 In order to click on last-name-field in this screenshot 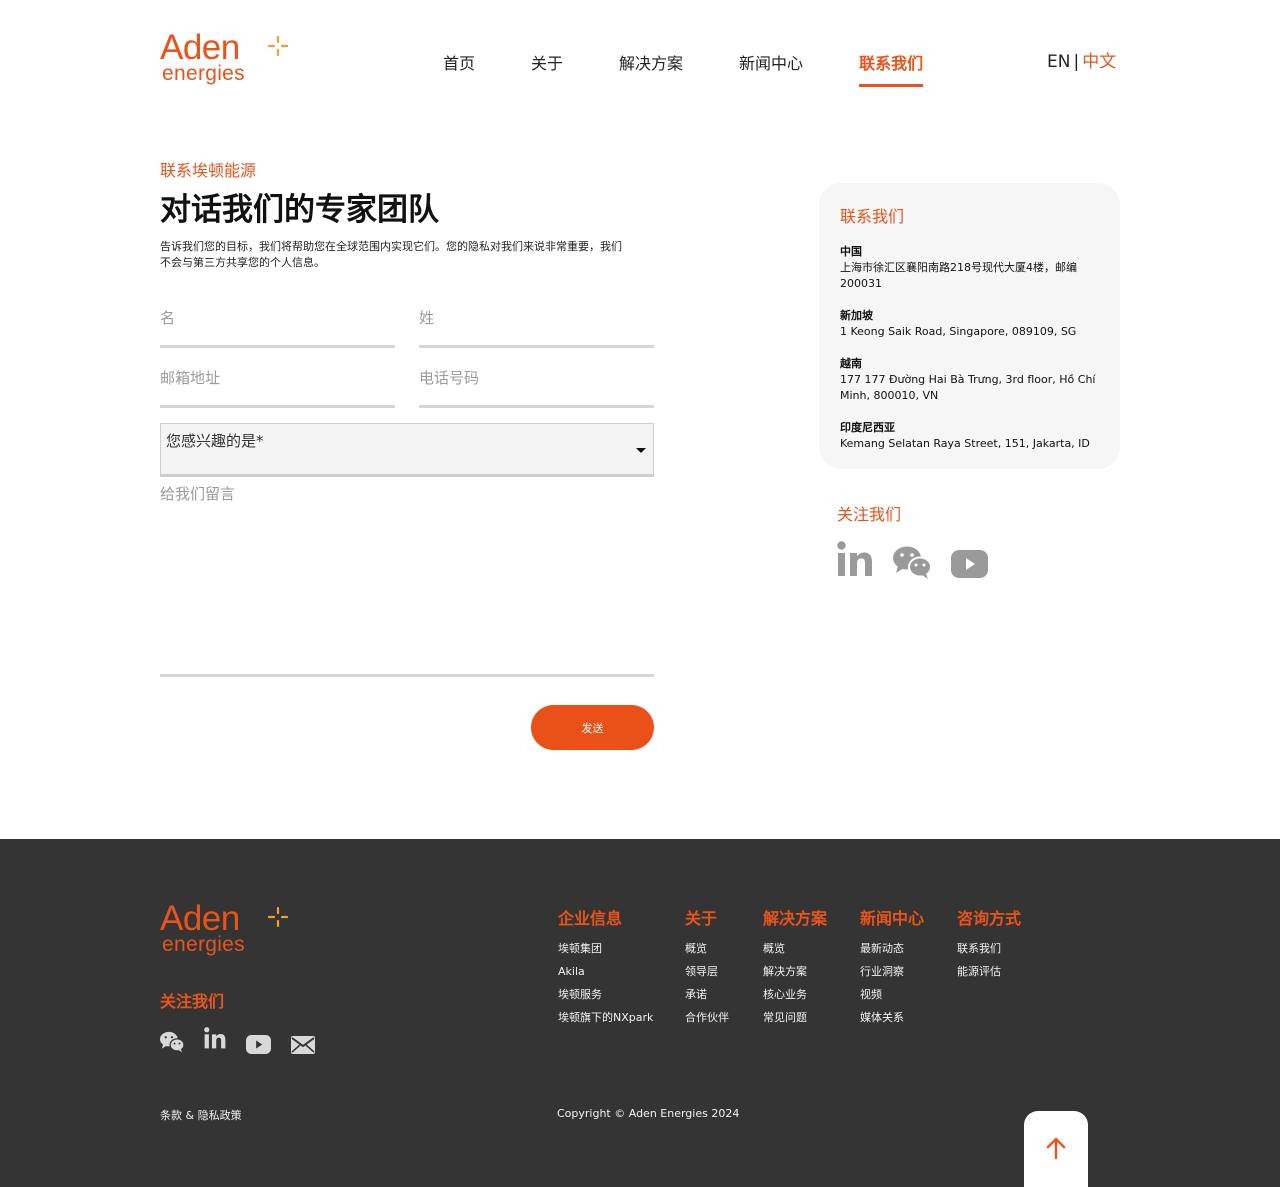, I will do `click(536, 328)`.